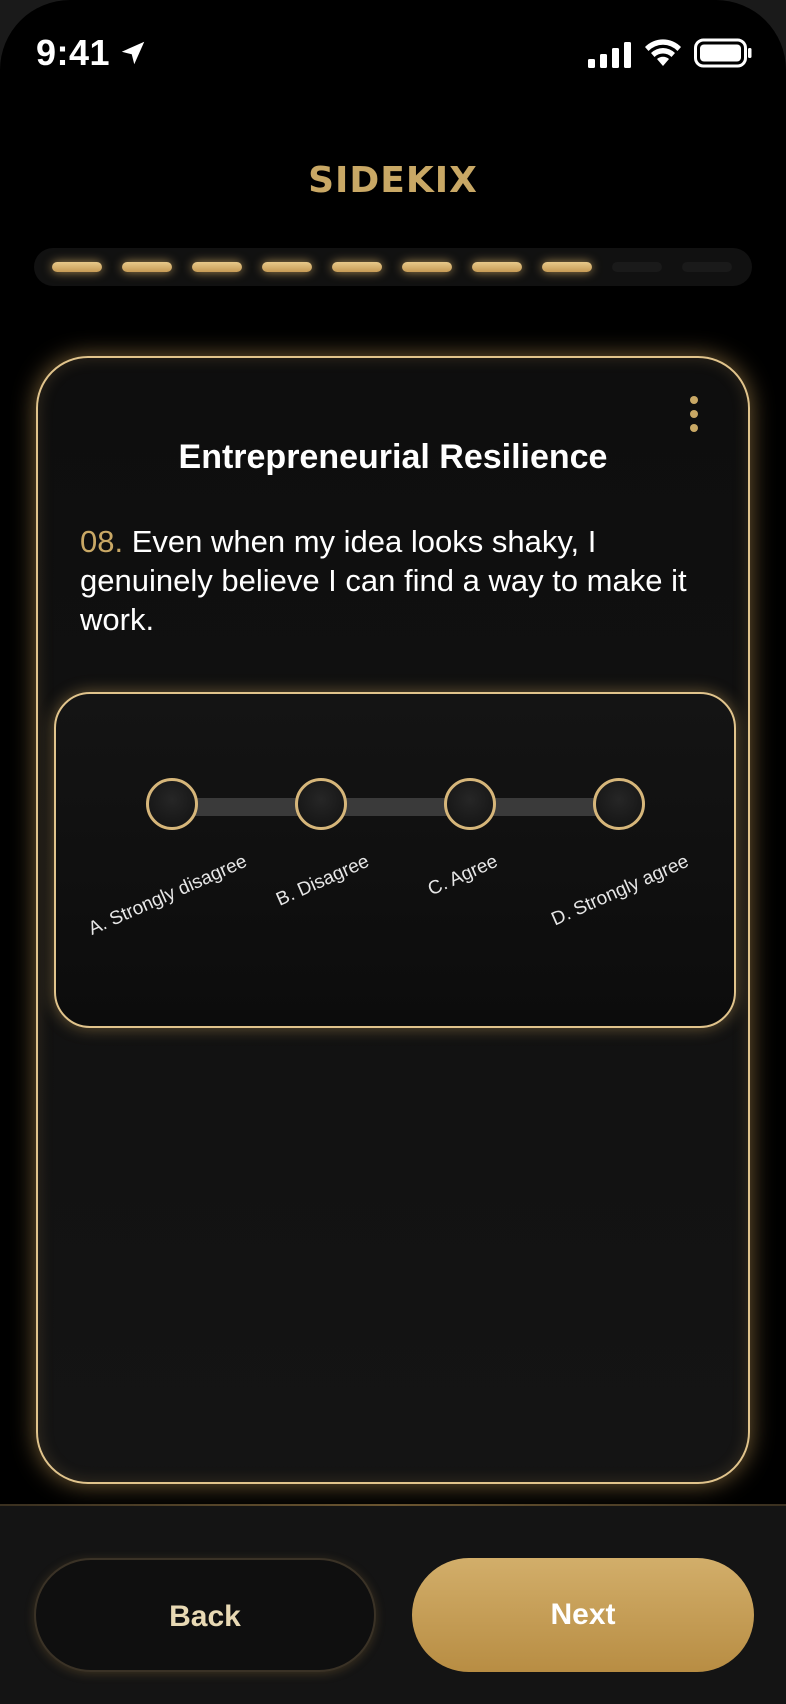 The height and width of the screenshot is (1704, 786). I want to click on card-title: Entrepreneurial Resilience, so click(393, 457).